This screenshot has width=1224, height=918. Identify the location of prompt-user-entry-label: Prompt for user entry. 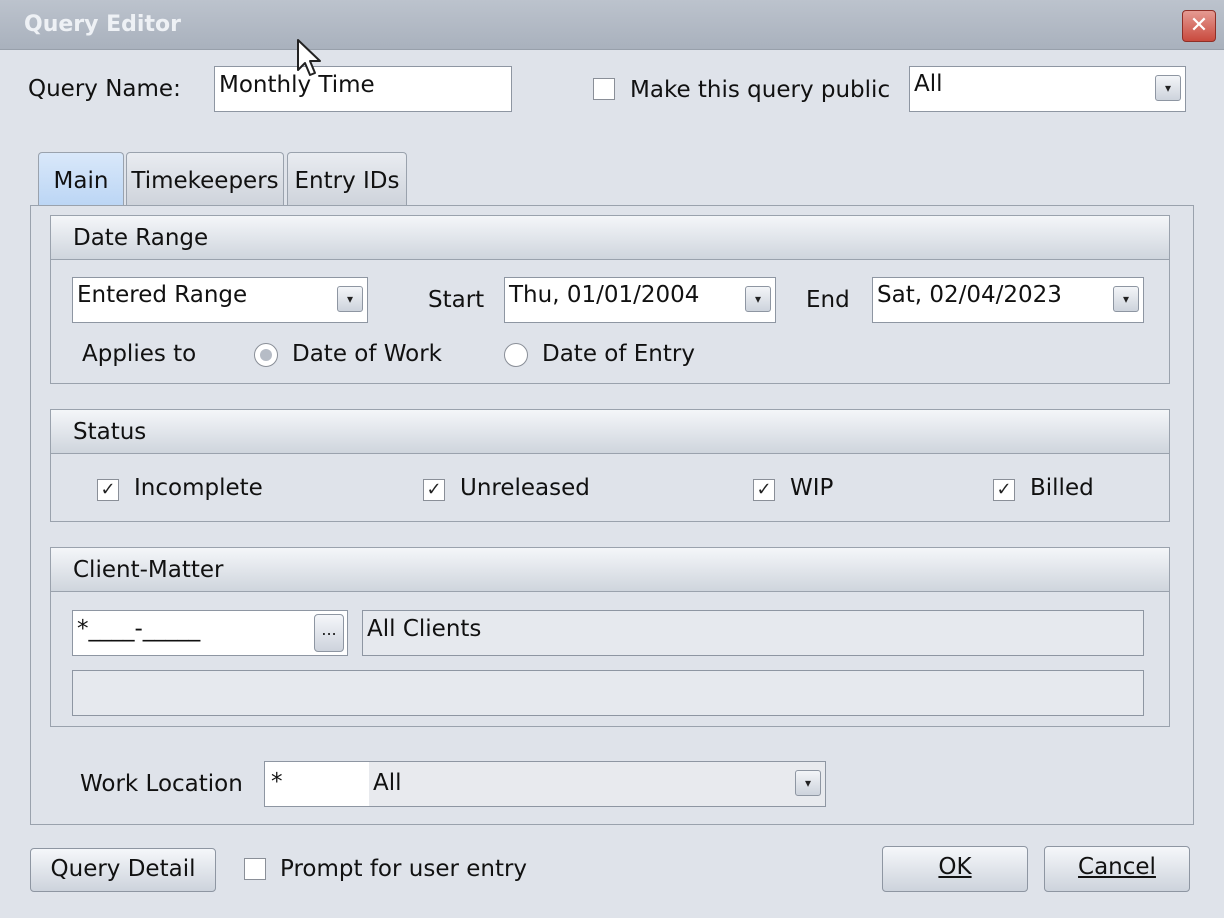
(404, 869).